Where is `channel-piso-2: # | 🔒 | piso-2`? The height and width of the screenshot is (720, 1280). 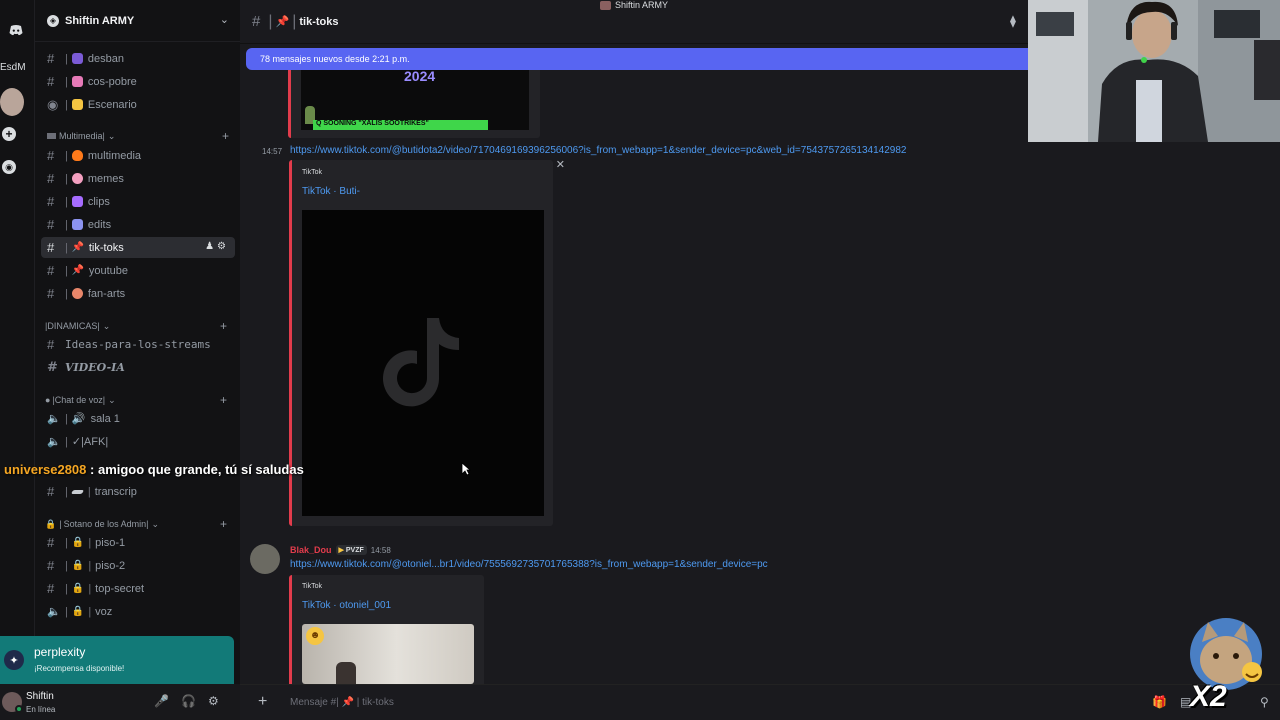 channel-piso-2: # | 🔒 | piso-2 is located at coordinates (138, 565).